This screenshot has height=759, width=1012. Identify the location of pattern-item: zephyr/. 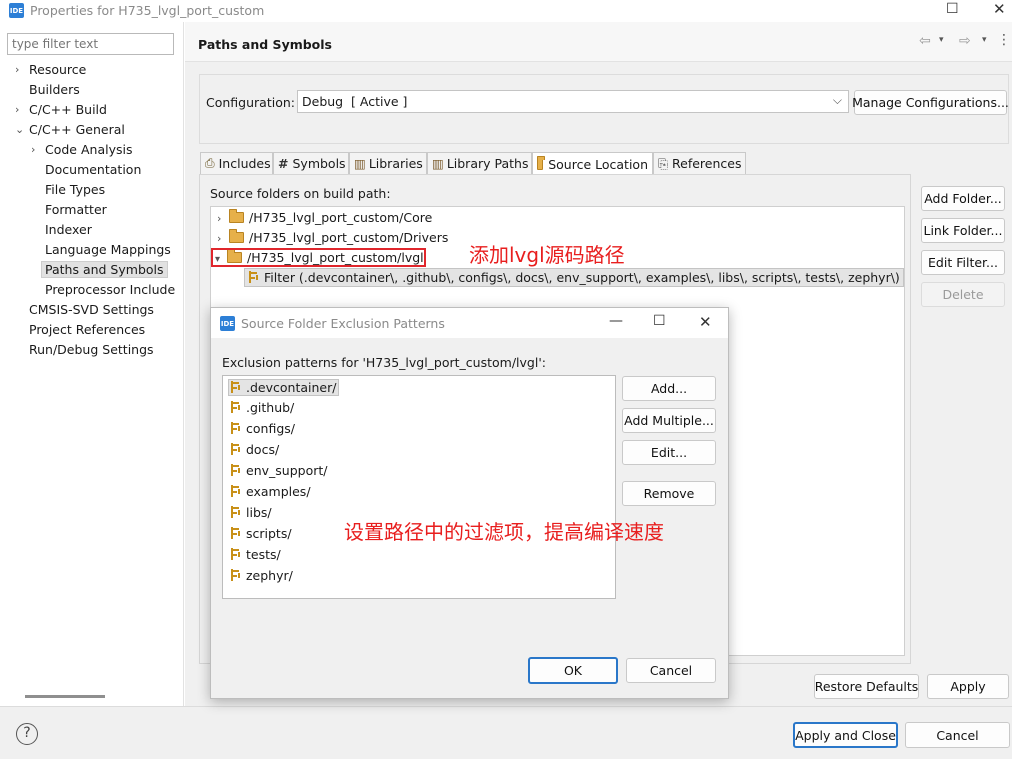
(261, 575).